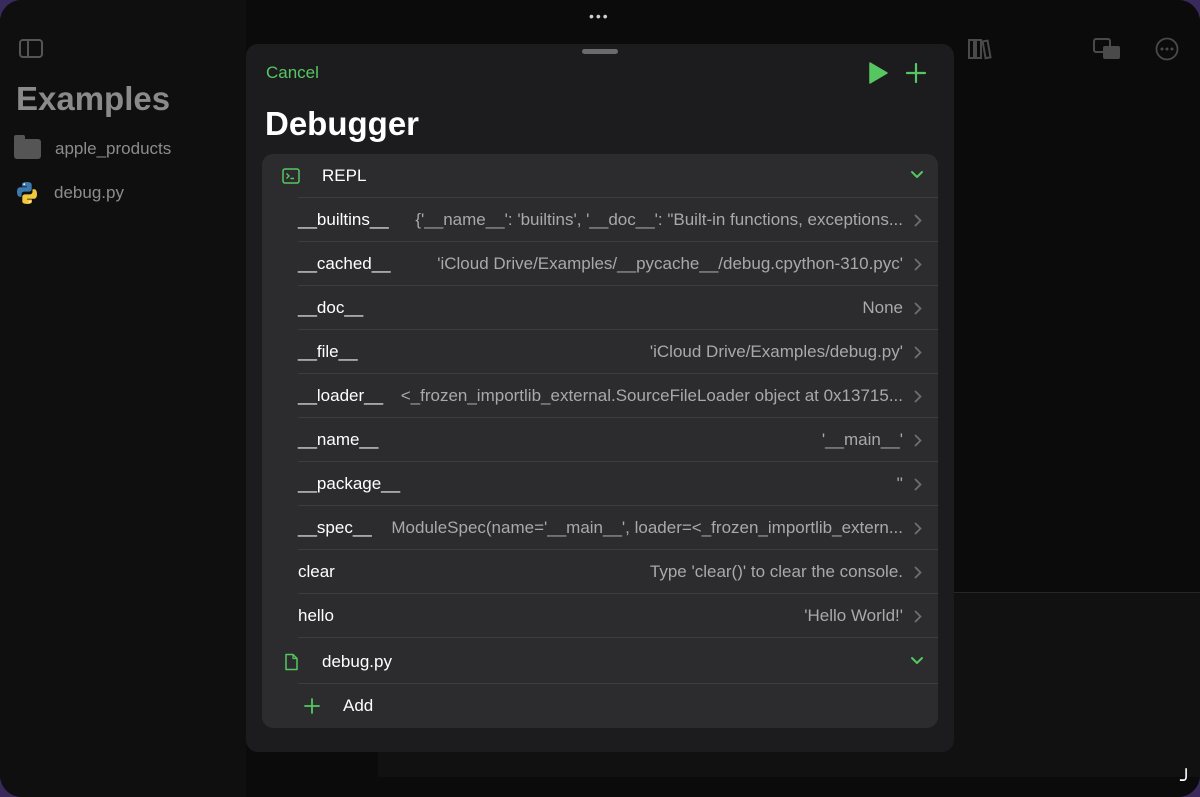  Describe the element at coordinates (27, 193) in the screenshot. I see `python-file-icon` at that location.